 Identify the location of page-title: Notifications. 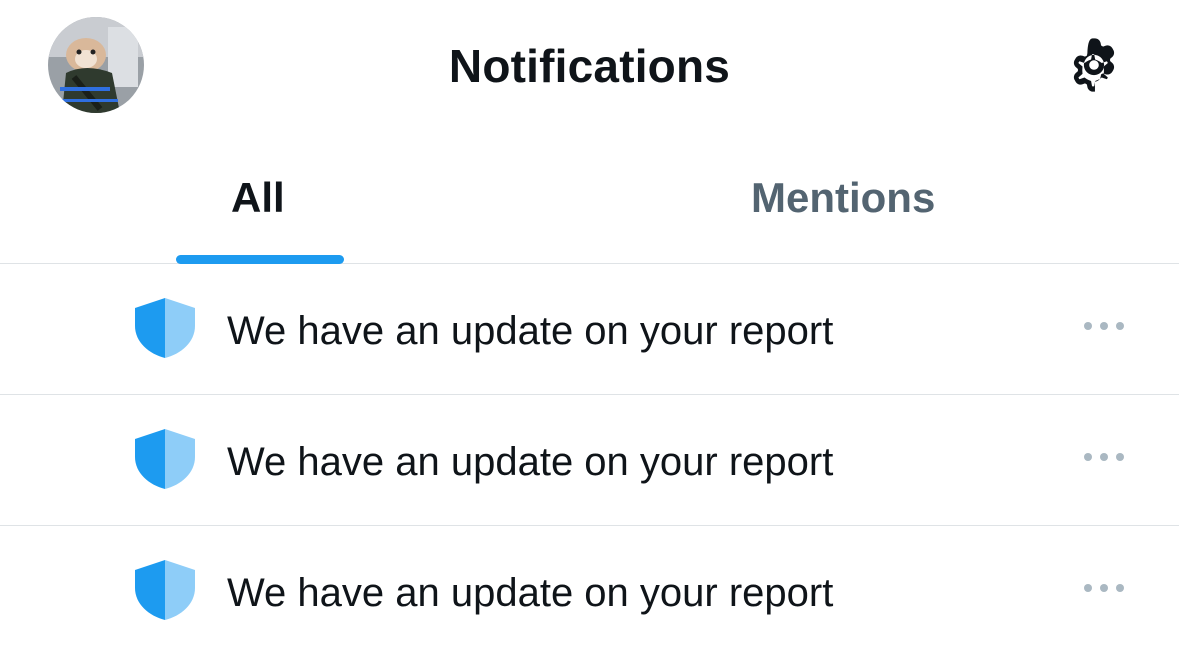
(589, 66).